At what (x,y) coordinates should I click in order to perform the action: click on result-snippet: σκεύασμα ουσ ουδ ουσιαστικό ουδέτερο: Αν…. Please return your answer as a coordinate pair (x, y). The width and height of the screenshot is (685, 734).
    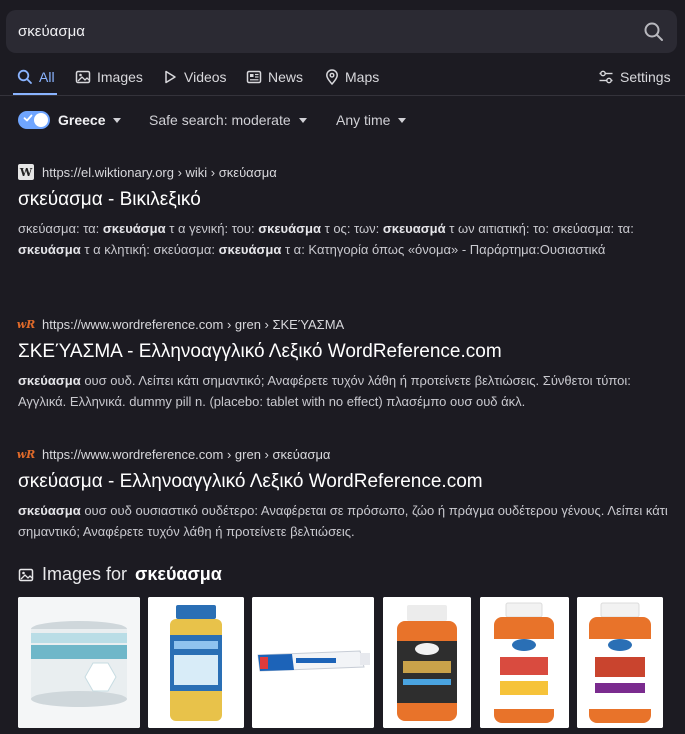
    Looking at the image, I should click on (343, 521).